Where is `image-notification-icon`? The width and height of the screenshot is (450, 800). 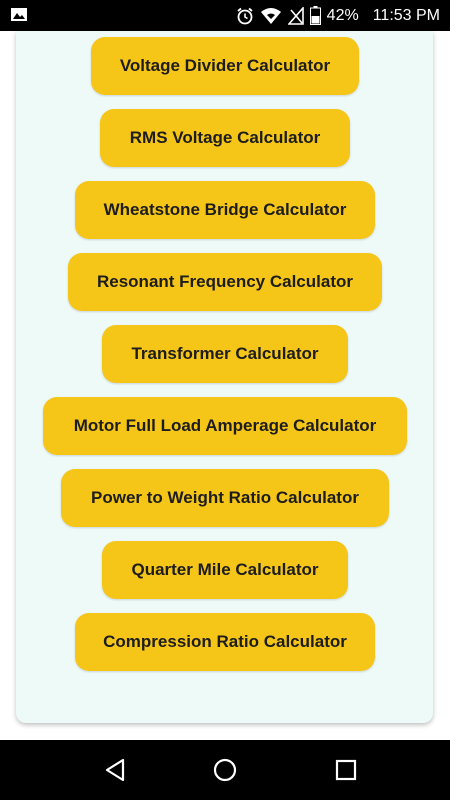 image-notification-icon is located at coordinates (19, 14).